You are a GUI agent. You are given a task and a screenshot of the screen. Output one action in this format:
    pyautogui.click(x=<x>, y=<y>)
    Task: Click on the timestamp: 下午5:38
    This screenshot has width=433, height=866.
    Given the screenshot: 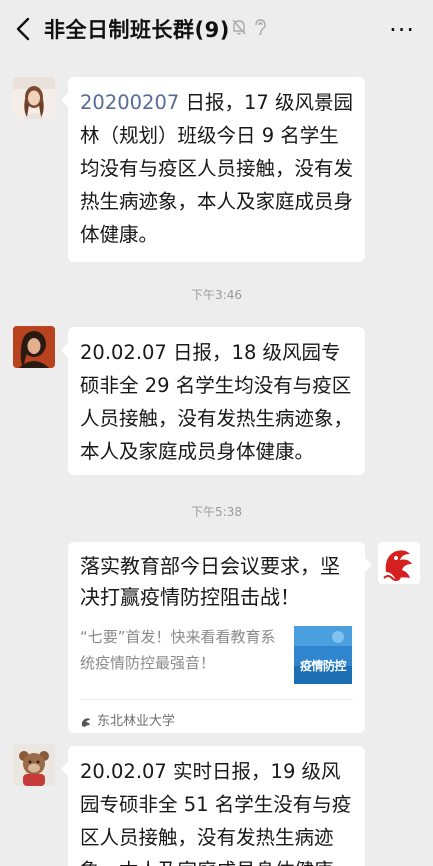 What is the action you would take?
    pyautogui.click(x=216, y=512)
    